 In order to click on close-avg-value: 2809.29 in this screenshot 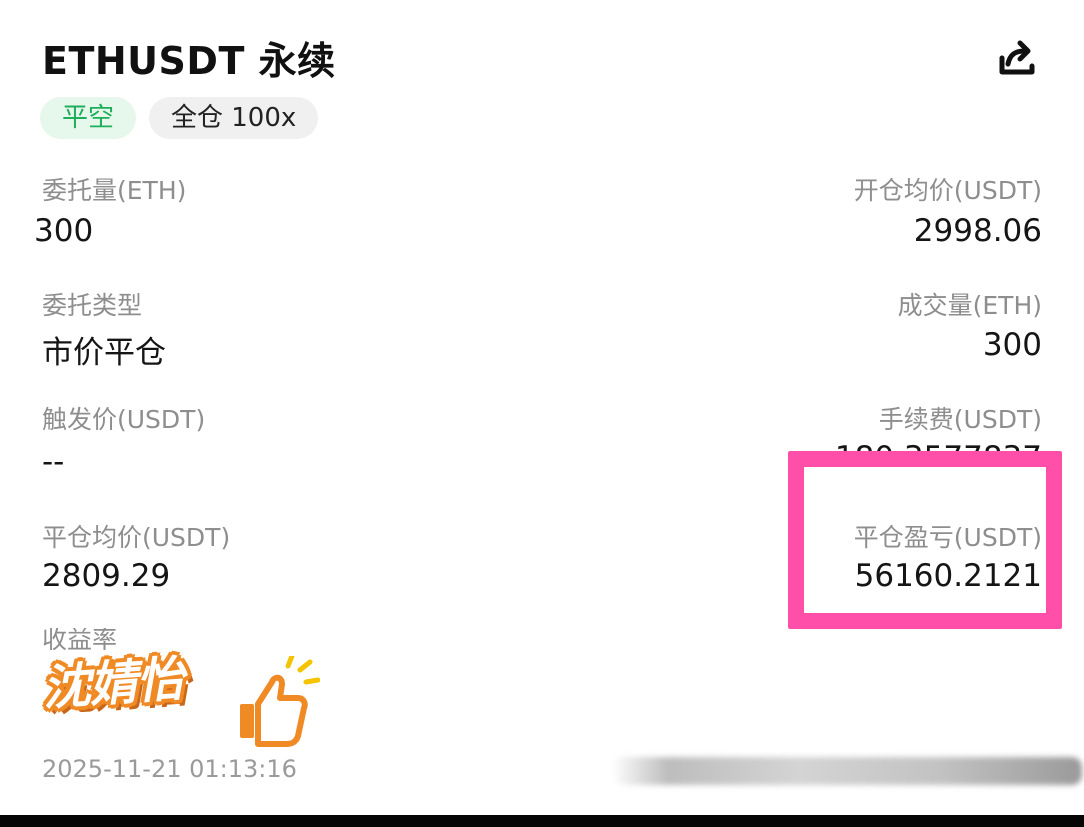, I will do `click(106, 576)`.